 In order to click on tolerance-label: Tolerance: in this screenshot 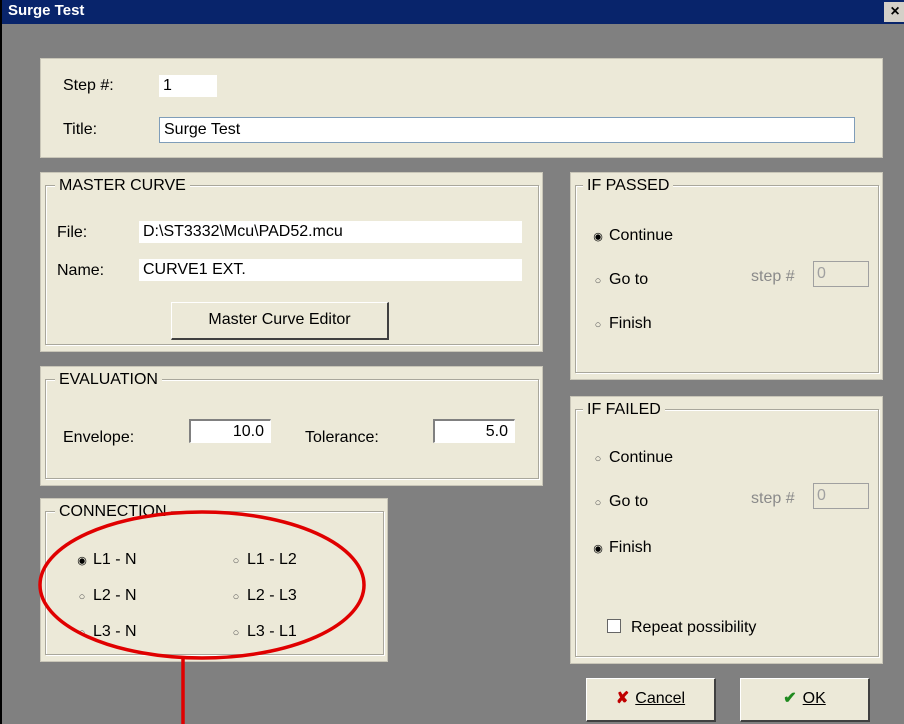, I will do `click(342, 437)`.